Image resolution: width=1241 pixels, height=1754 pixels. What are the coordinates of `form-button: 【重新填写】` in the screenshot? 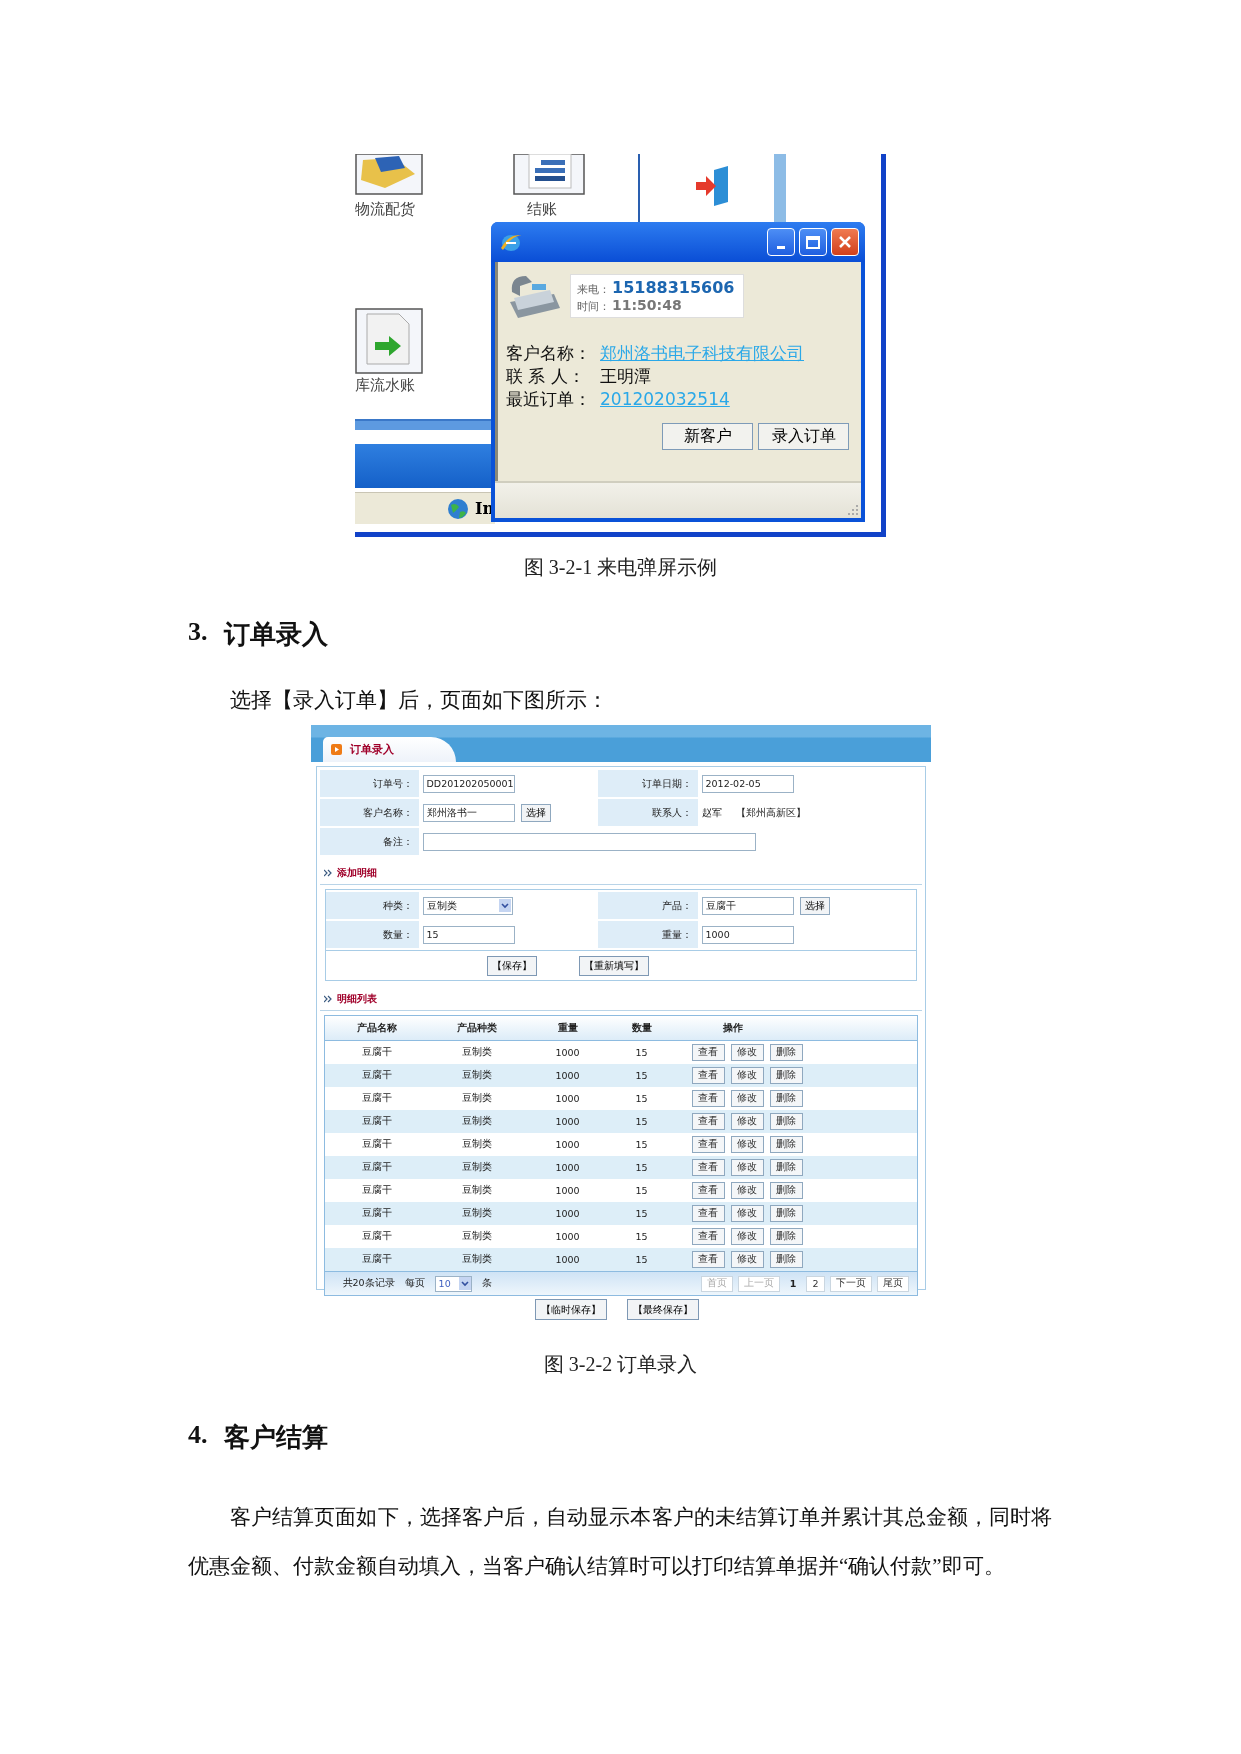 It's located at (613, 965).